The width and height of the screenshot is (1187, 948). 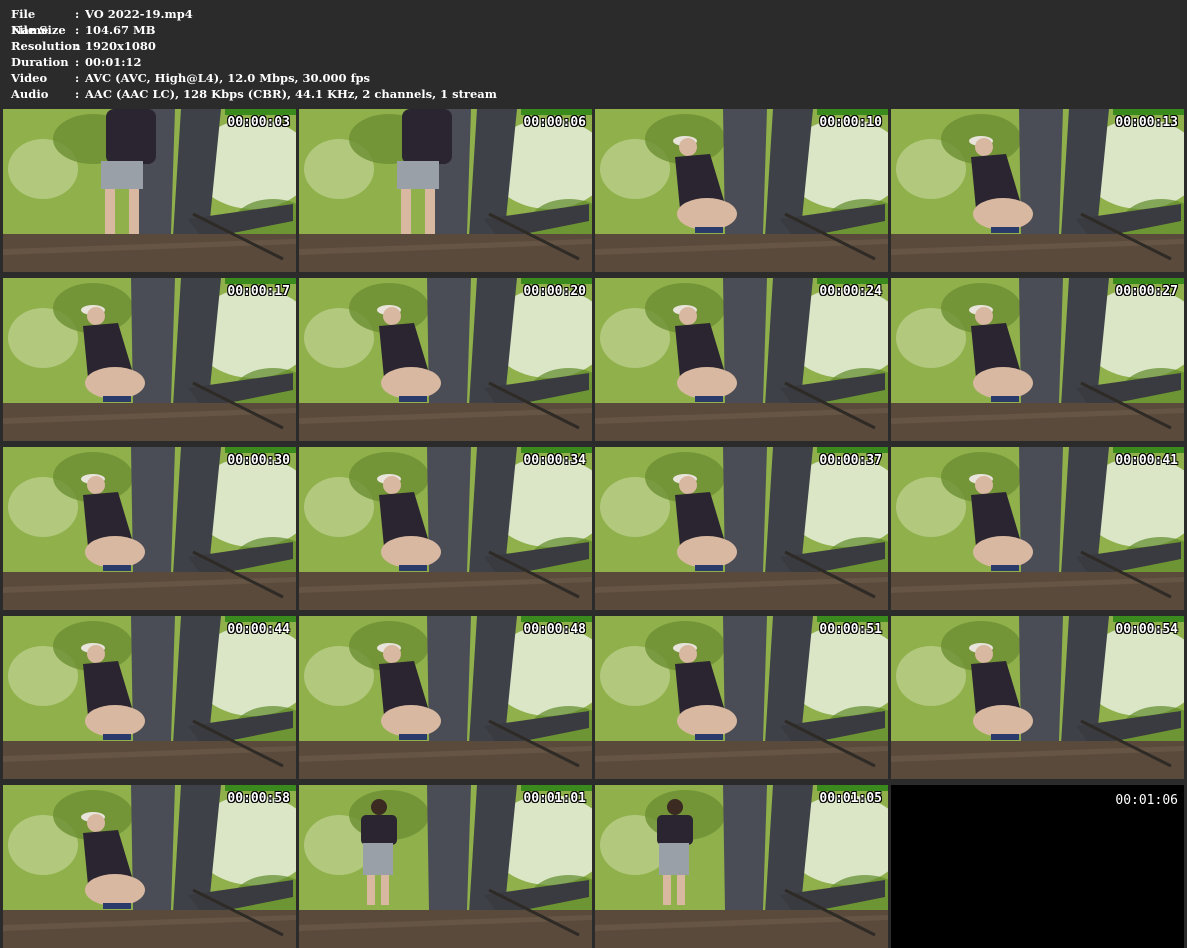 I want to click on thumbnail-timestamp: 00:00:24, so click(x=850, y=291).